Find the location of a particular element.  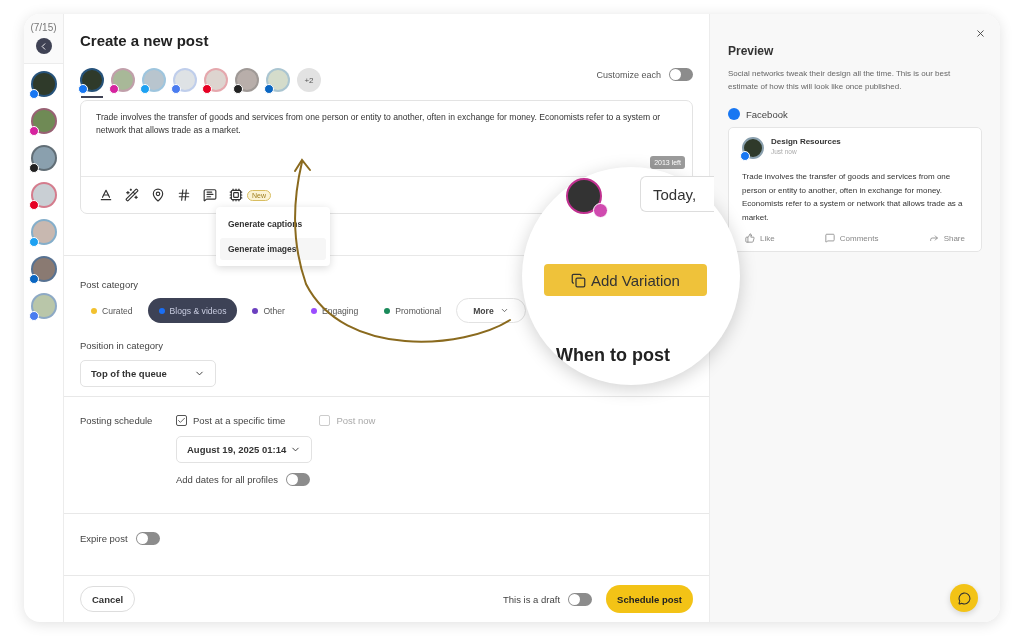

toggle-label: Expire post is located at coordinates (104, 538).